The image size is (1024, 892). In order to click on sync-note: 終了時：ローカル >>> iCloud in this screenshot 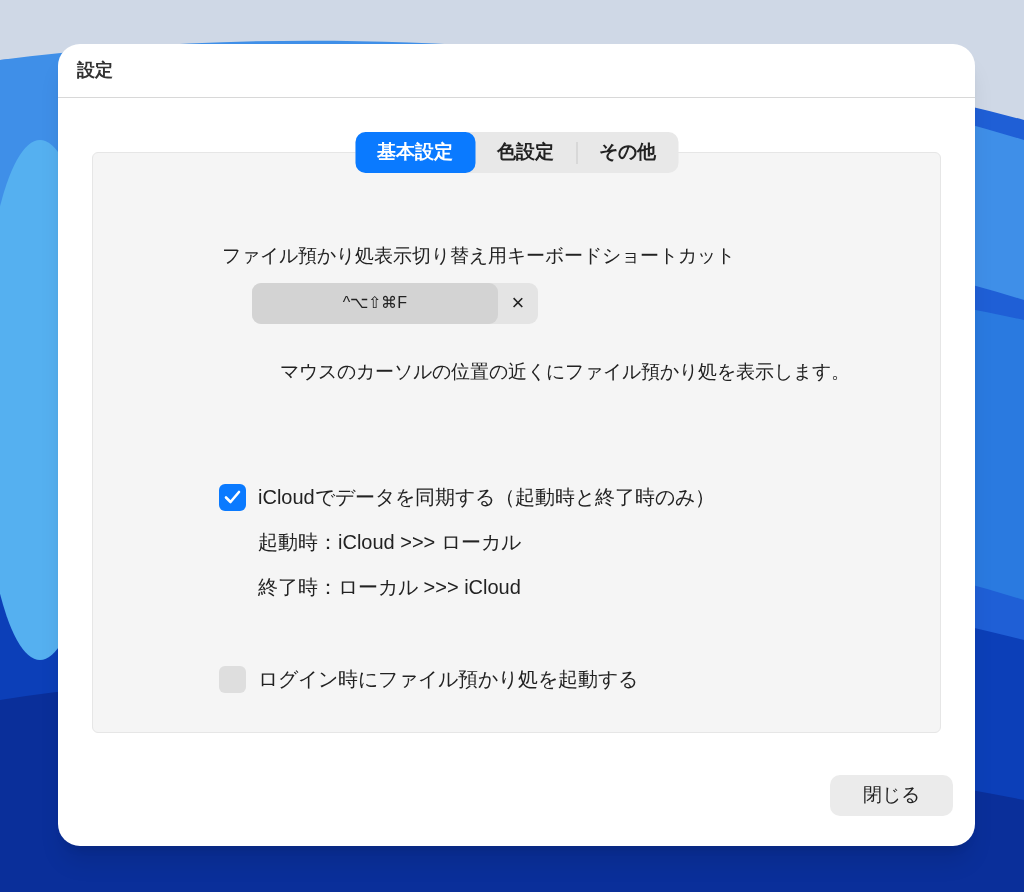, I will do `click(390, 587)`.